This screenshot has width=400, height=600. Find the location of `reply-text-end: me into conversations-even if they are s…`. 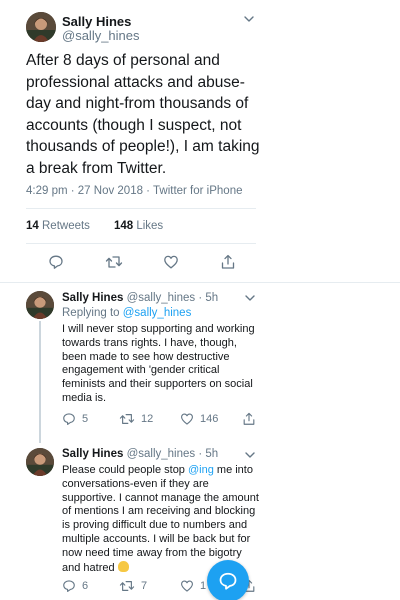

reply-text-end: me into conversations-even if they are s… is located at coordinates (160, 519).